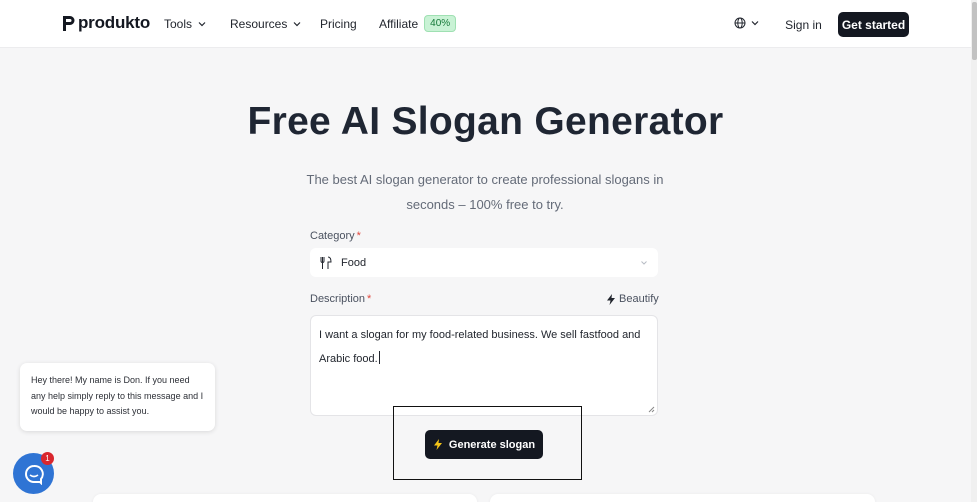 The height and width of the screenshot is (502, 977). What do you see at coordinates (484, 262) in the screenshot?
I see `category-select: Food` at bounding box center [484, 262].